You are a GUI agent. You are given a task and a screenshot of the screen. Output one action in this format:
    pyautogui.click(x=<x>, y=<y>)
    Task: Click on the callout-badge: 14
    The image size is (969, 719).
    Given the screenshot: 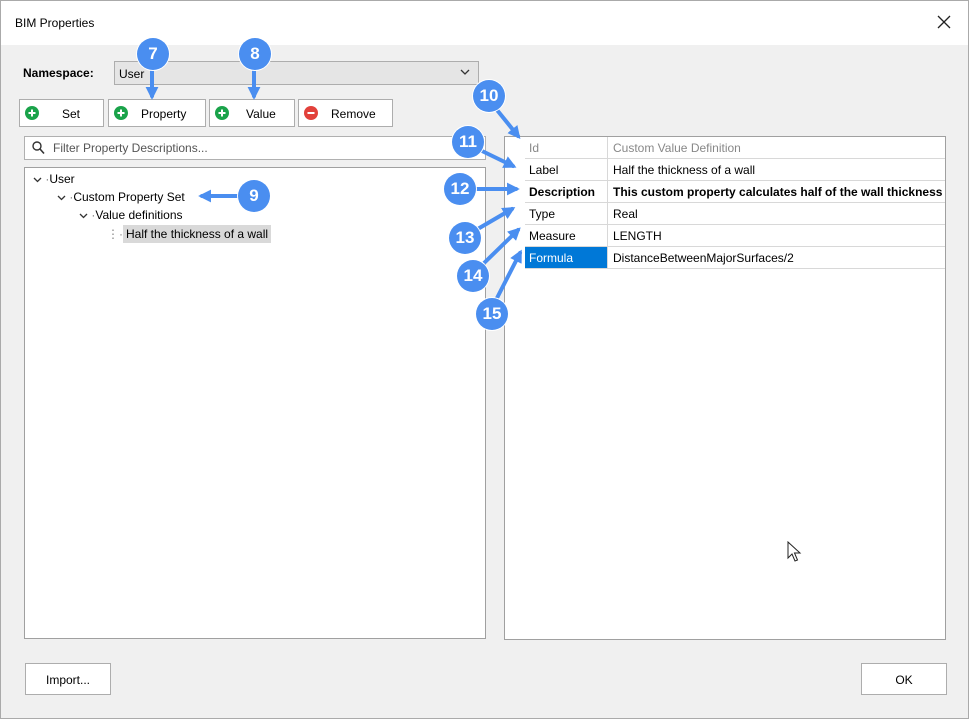 What is the action you would take?
    pyautogui.click(x=473, y=276)
    